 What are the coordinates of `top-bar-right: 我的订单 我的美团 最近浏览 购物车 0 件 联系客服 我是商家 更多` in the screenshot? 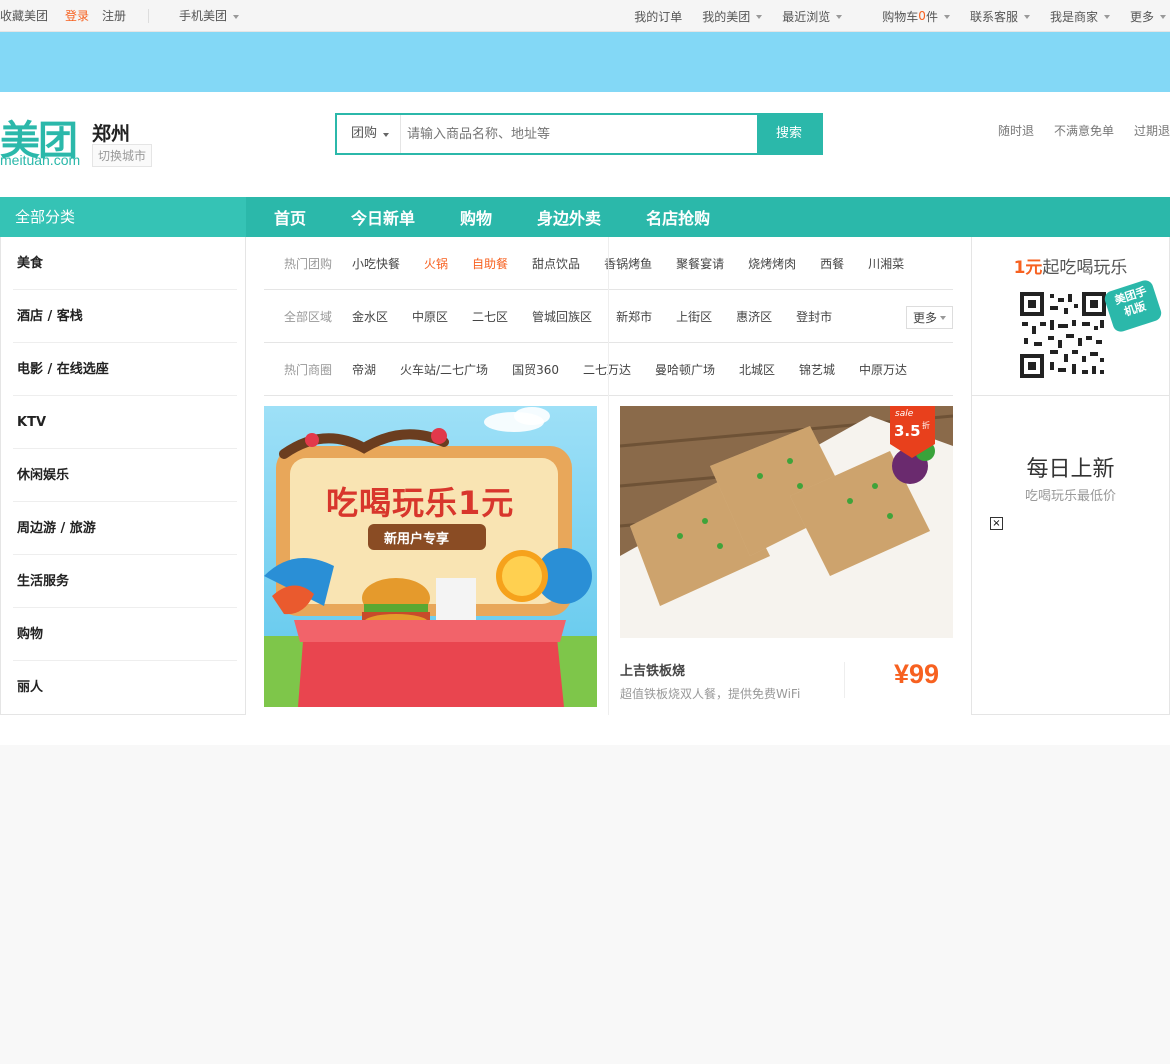 It's located at (897, 16).